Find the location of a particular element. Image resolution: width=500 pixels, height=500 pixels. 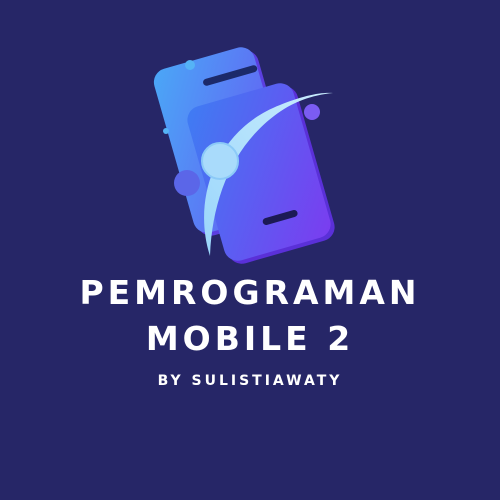

dot-large-left is located at coordinates (187, 183).